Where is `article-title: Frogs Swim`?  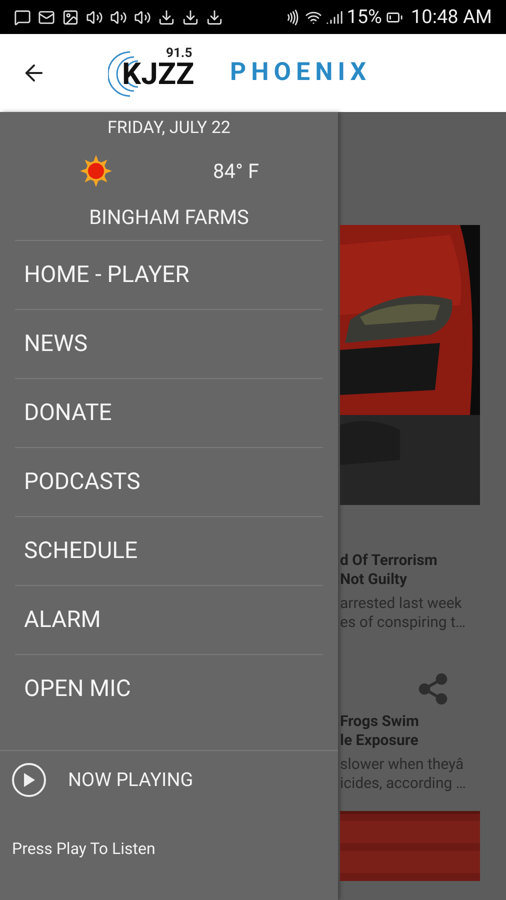 article-title: Frogs Swim is located at coordinates (380, 721).